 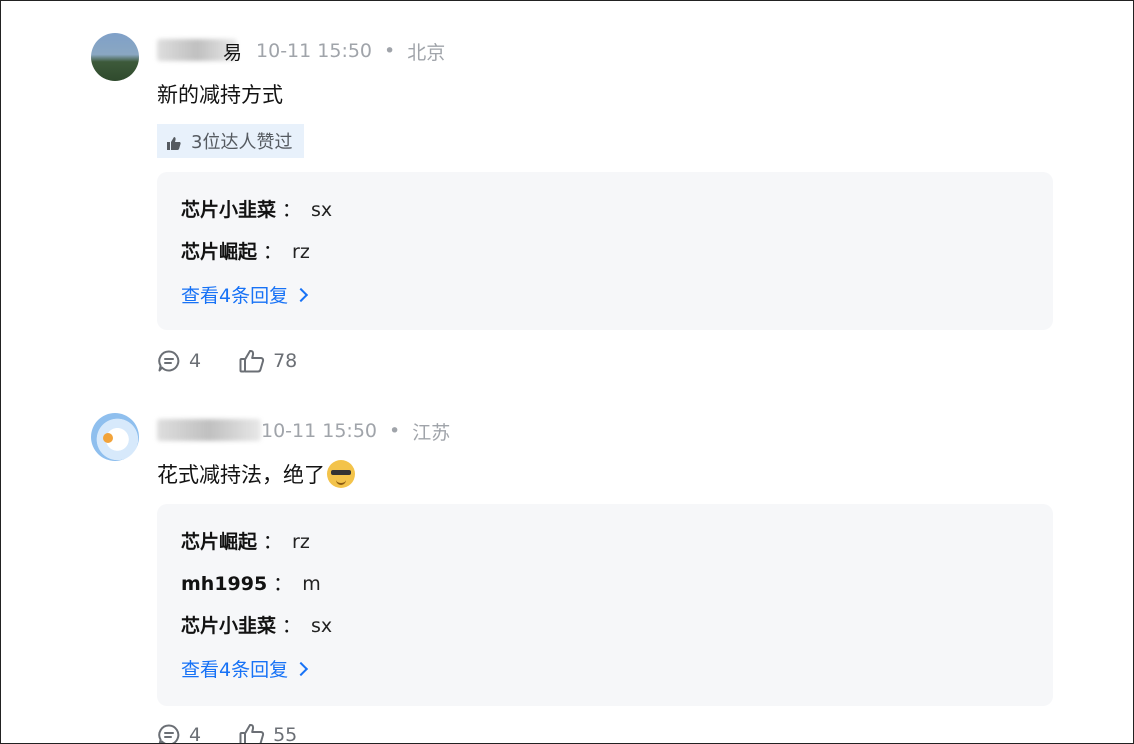 What do you see at coordinates (241, 475) in the screenshot?
I see `comment-text: 花式减持法，绝了` at bounding box center [241, 475].